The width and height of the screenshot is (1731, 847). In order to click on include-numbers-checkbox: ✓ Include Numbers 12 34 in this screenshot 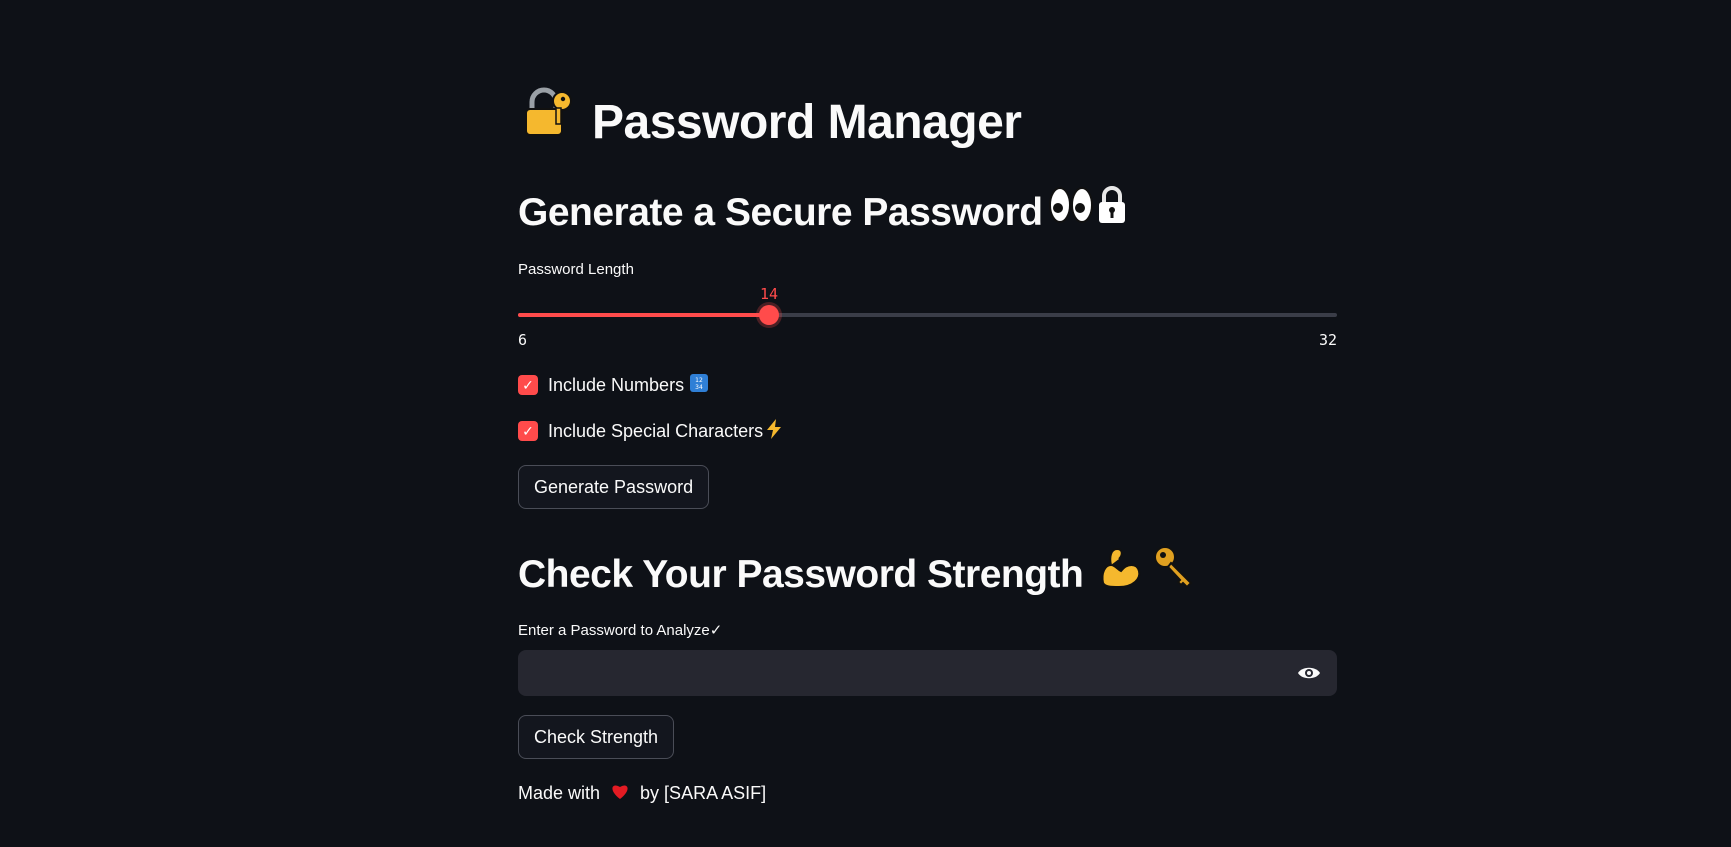, I will do `click(613, 385)`.